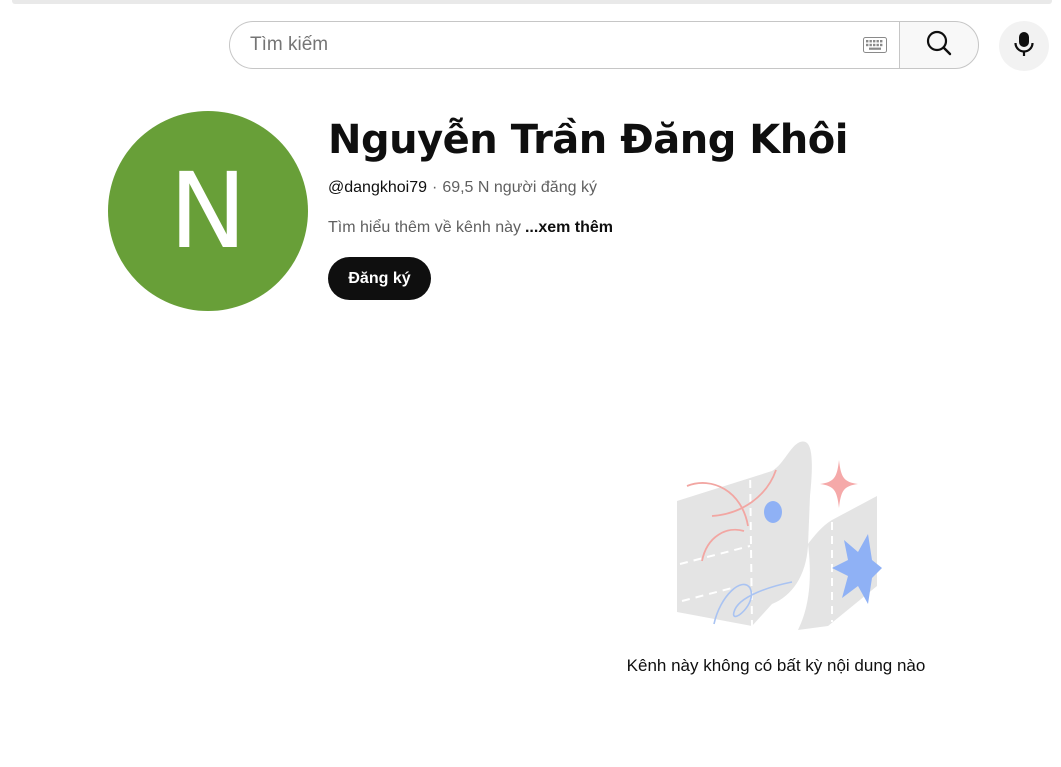  I want to click on search-input, so click(545, 45).